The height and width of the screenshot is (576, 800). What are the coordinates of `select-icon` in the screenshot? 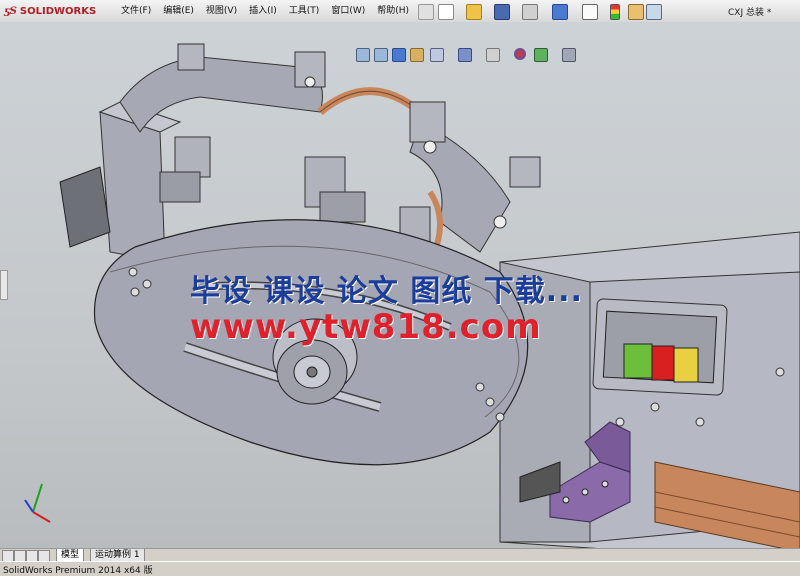 It's located at (590, 12).